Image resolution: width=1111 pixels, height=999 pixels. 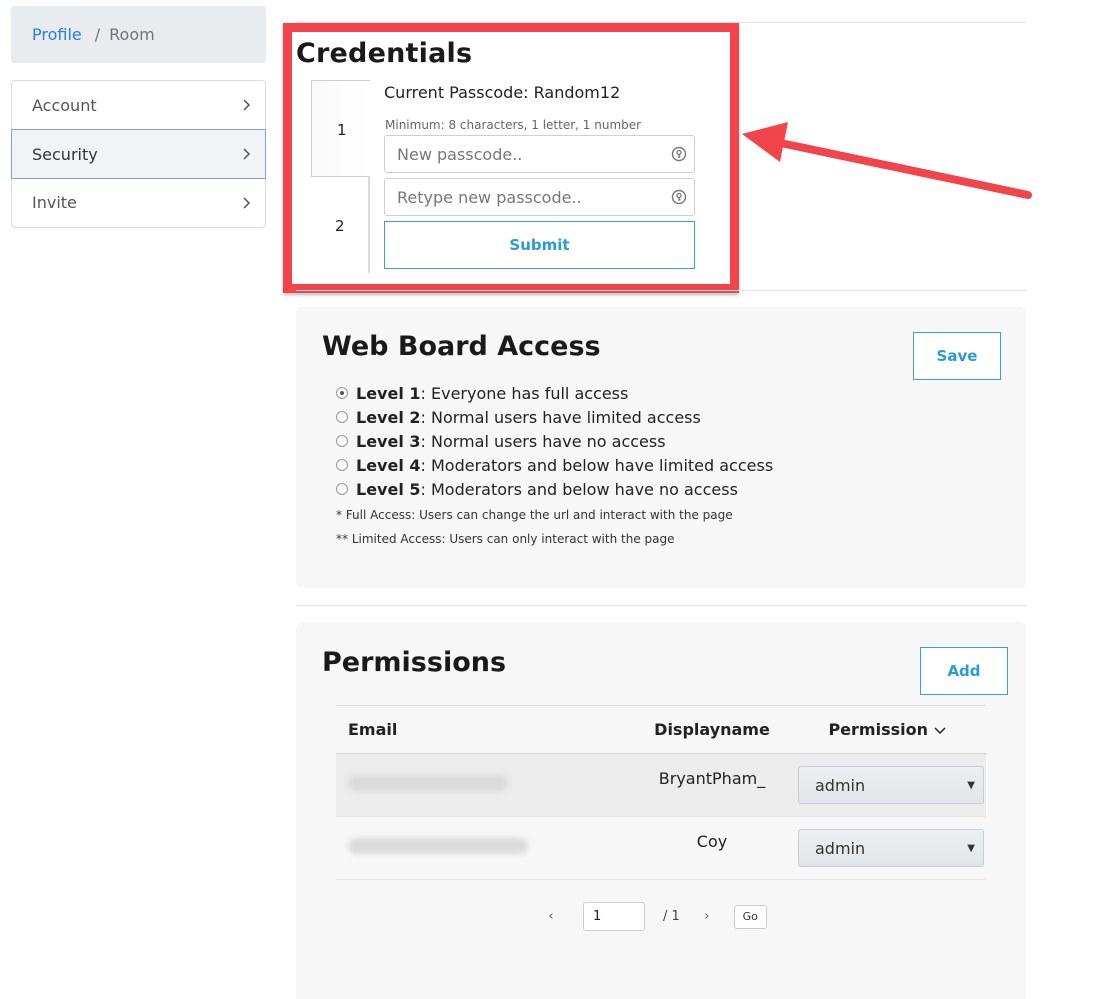 I want to click on current-passcode: Current Passcode: Random12, so click(x=502, y=92).